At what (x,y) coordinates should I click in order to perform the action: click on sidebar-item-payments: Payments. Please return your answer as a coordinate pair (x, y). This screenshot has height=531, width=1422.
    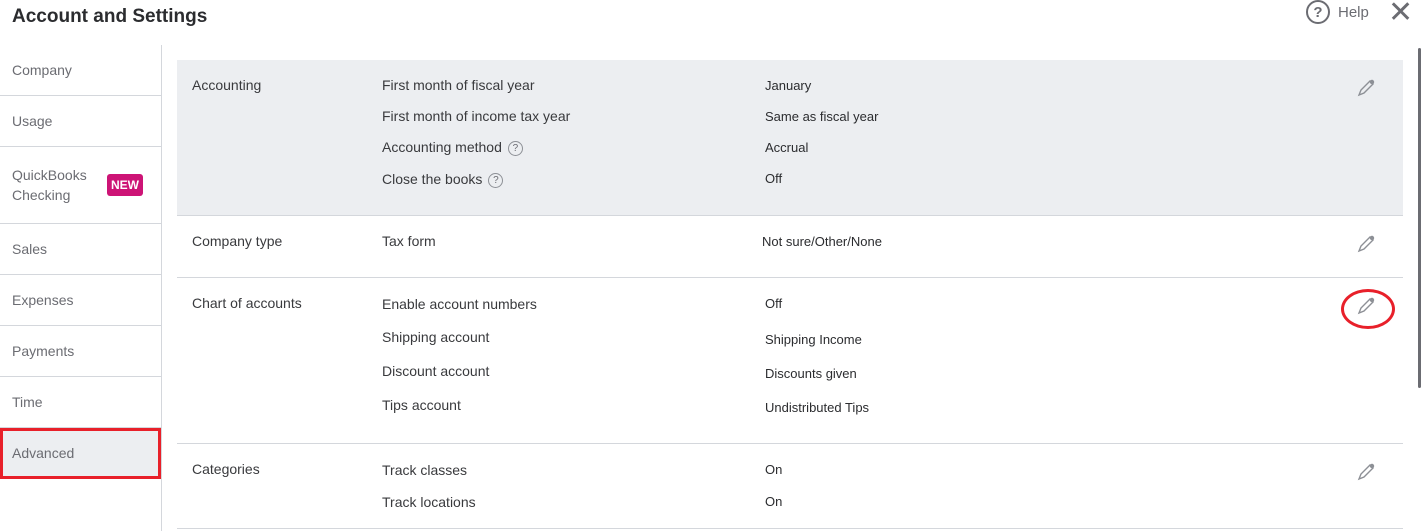
    Looking at the image, I should click on (80, 351).